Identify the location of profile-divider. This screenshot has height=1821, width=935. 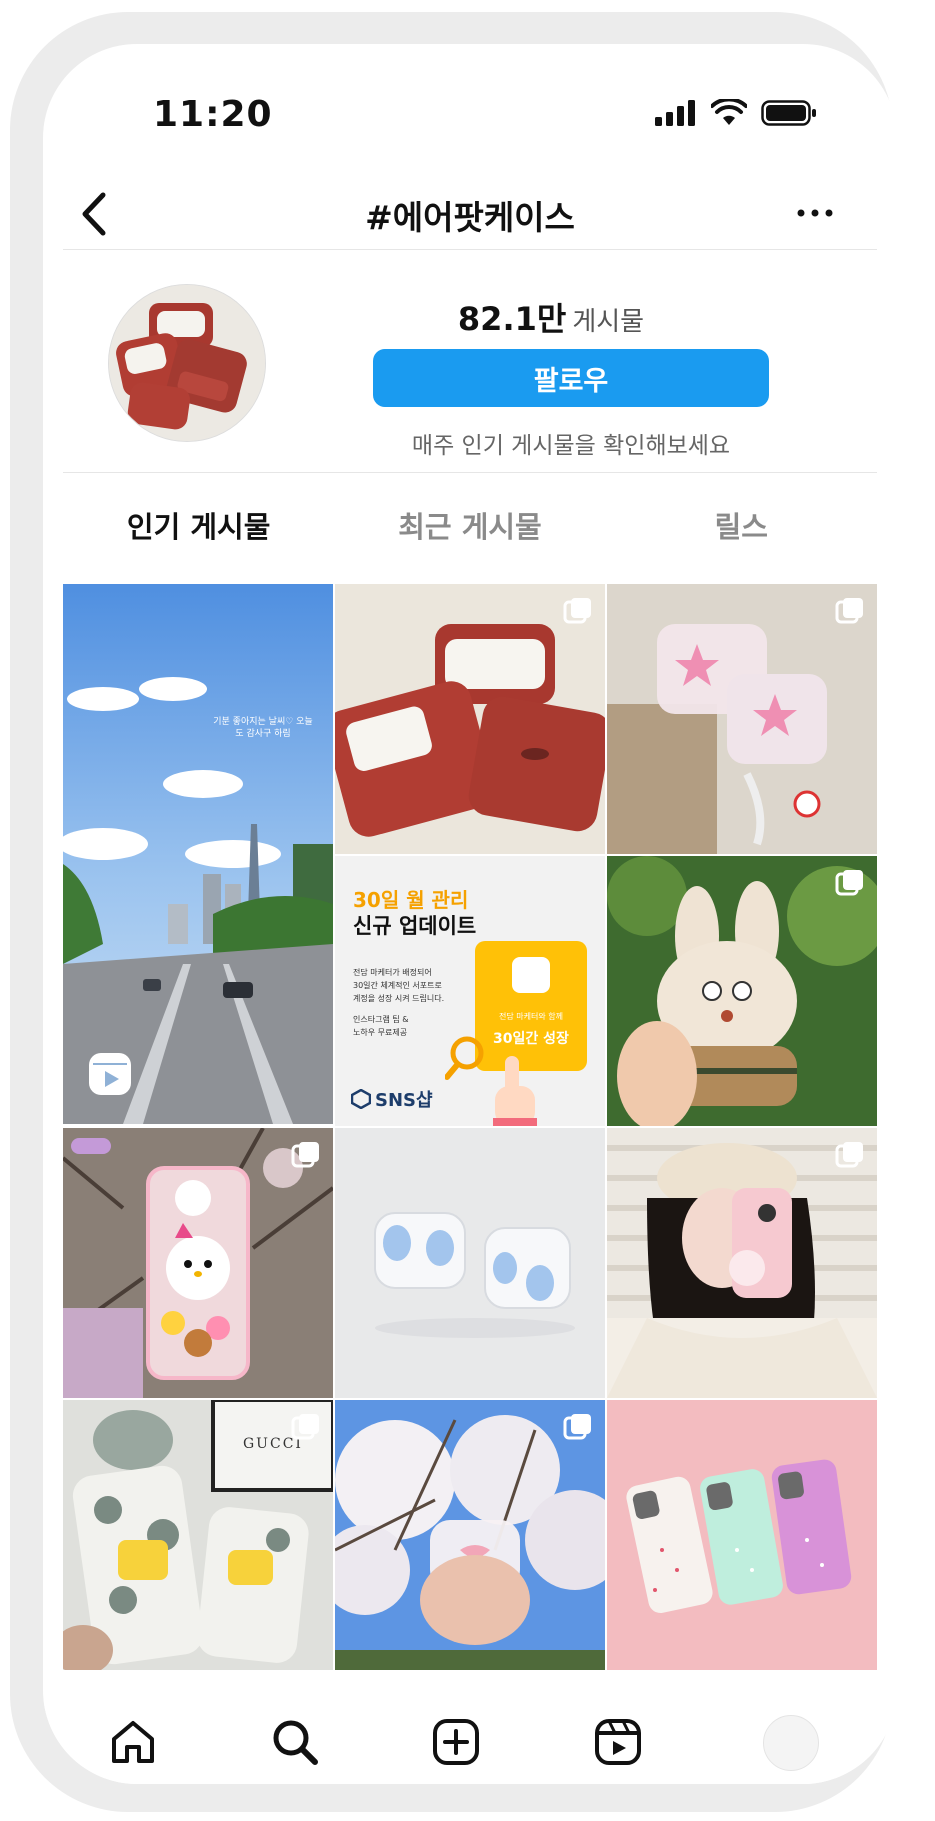
(470, 472).